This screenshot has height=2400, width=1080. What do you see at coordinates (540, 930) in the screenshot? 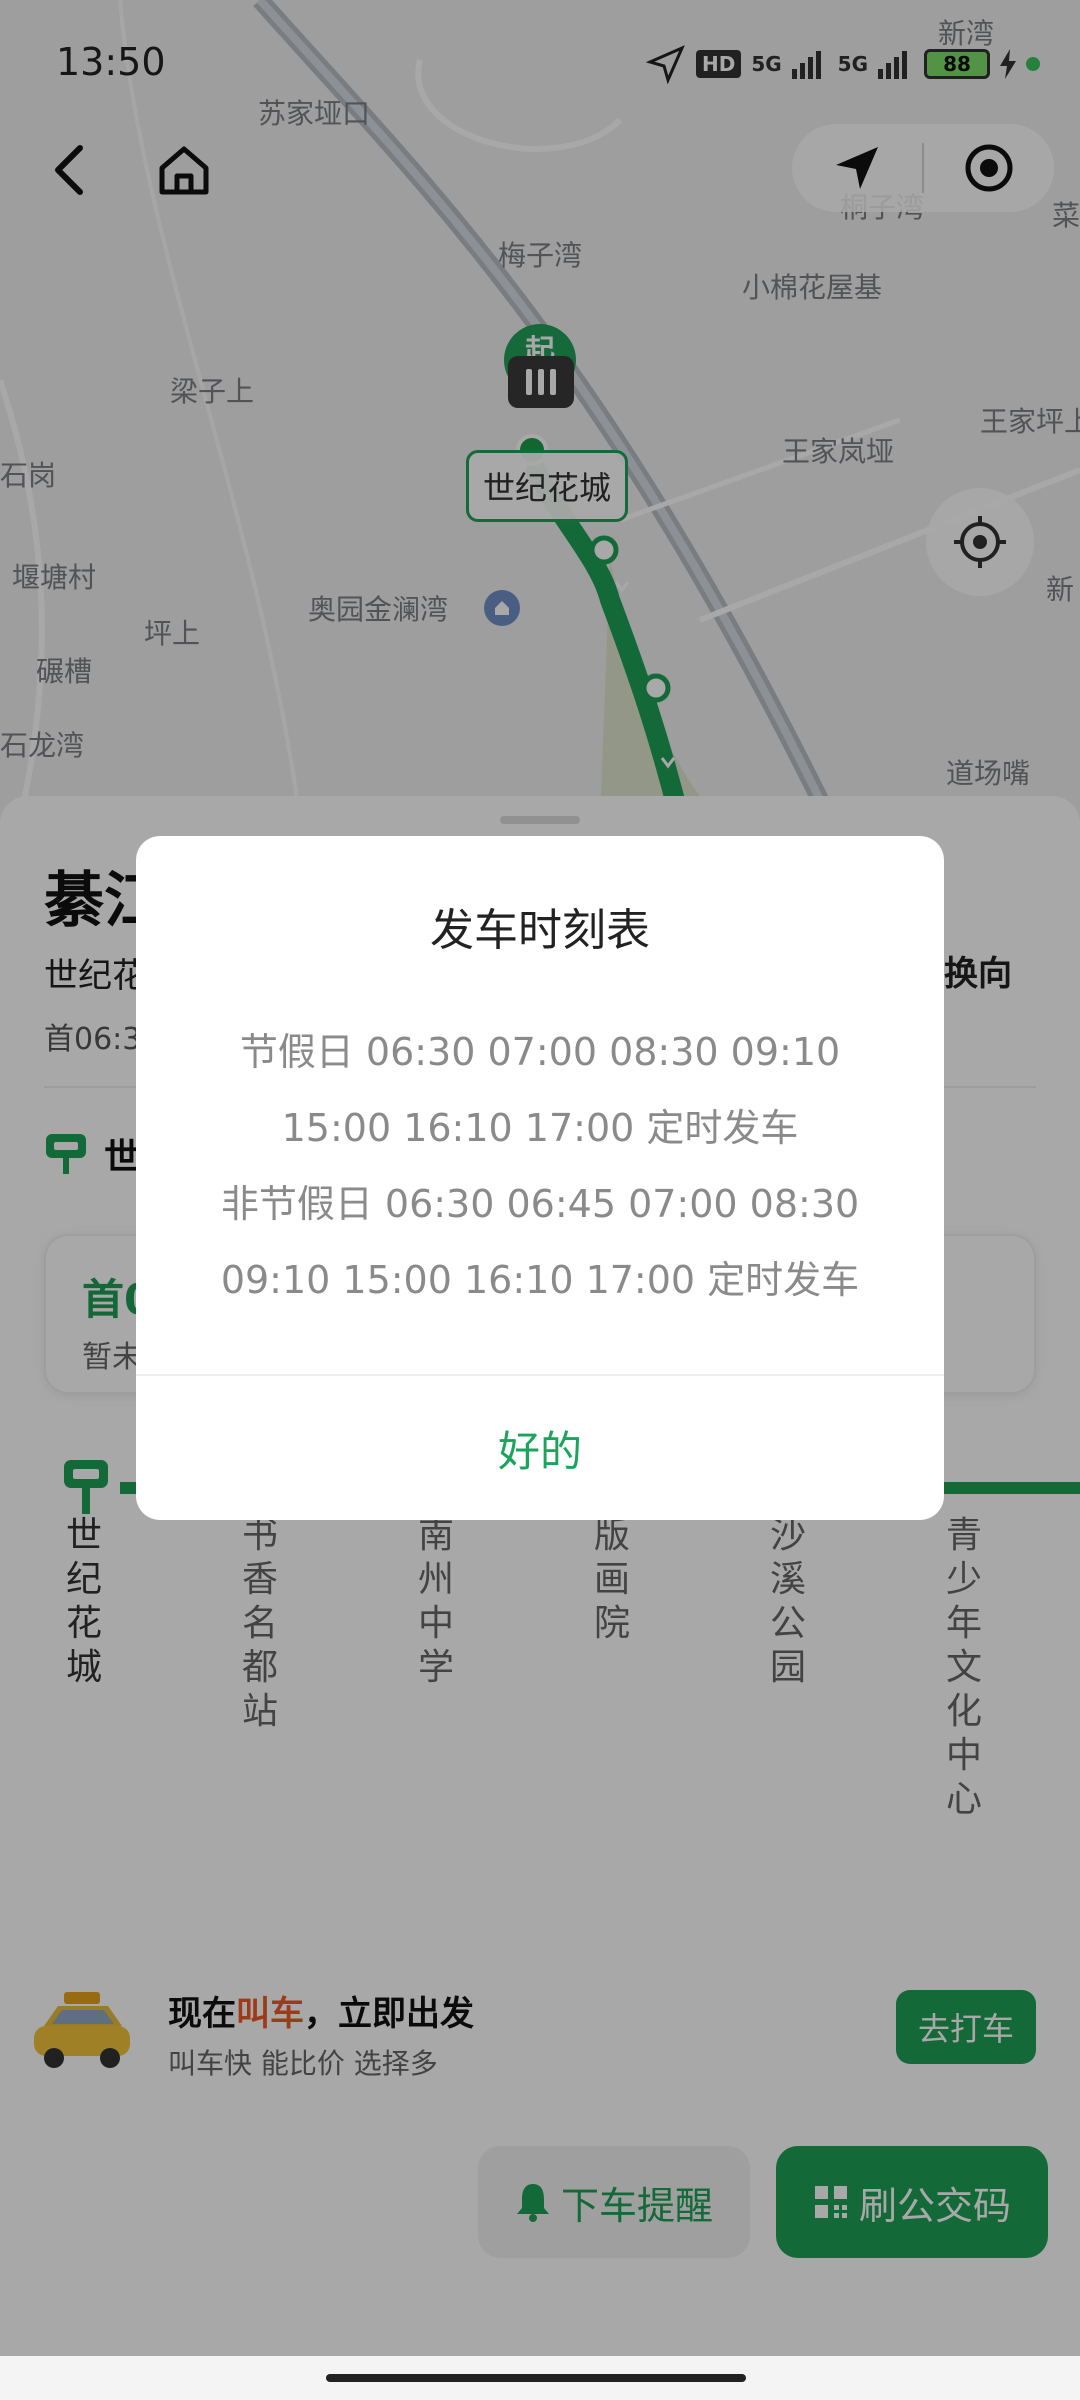
I see `dialog-title: 发车时刻表` at bounding box center [540, 930].